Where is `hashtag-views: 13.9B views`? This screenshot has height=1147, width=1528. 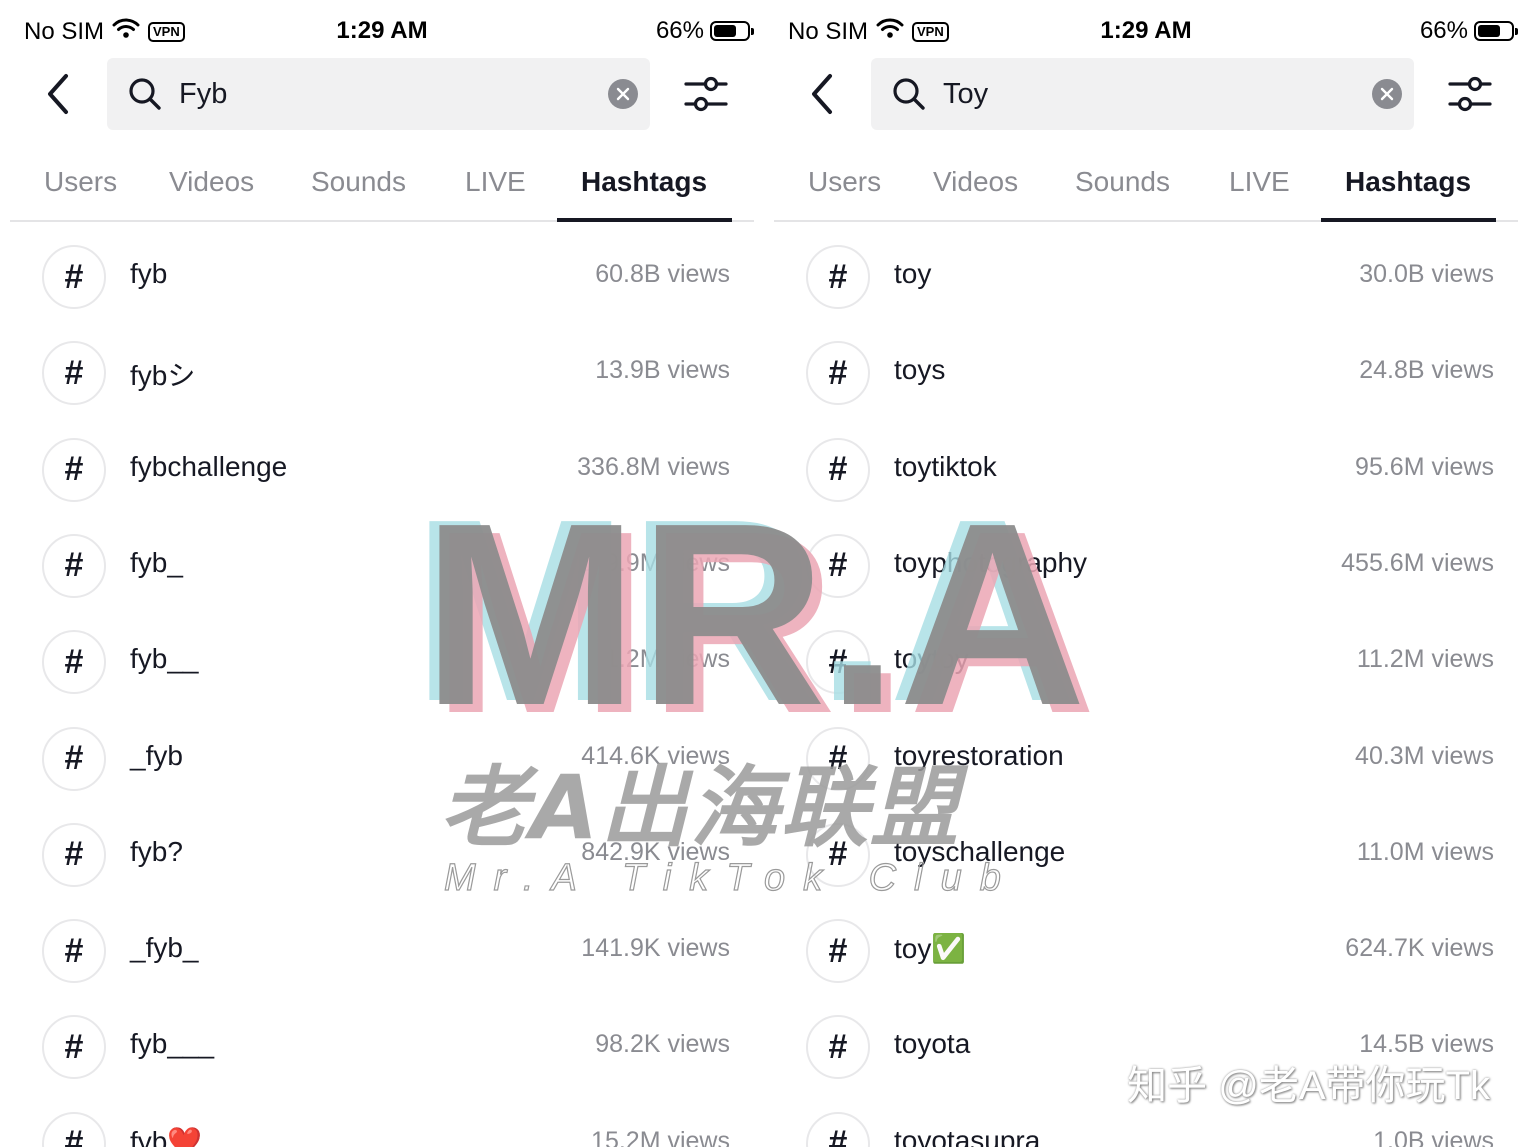
hashtag-views: 13.9B views is located at coordinates (662, 370).